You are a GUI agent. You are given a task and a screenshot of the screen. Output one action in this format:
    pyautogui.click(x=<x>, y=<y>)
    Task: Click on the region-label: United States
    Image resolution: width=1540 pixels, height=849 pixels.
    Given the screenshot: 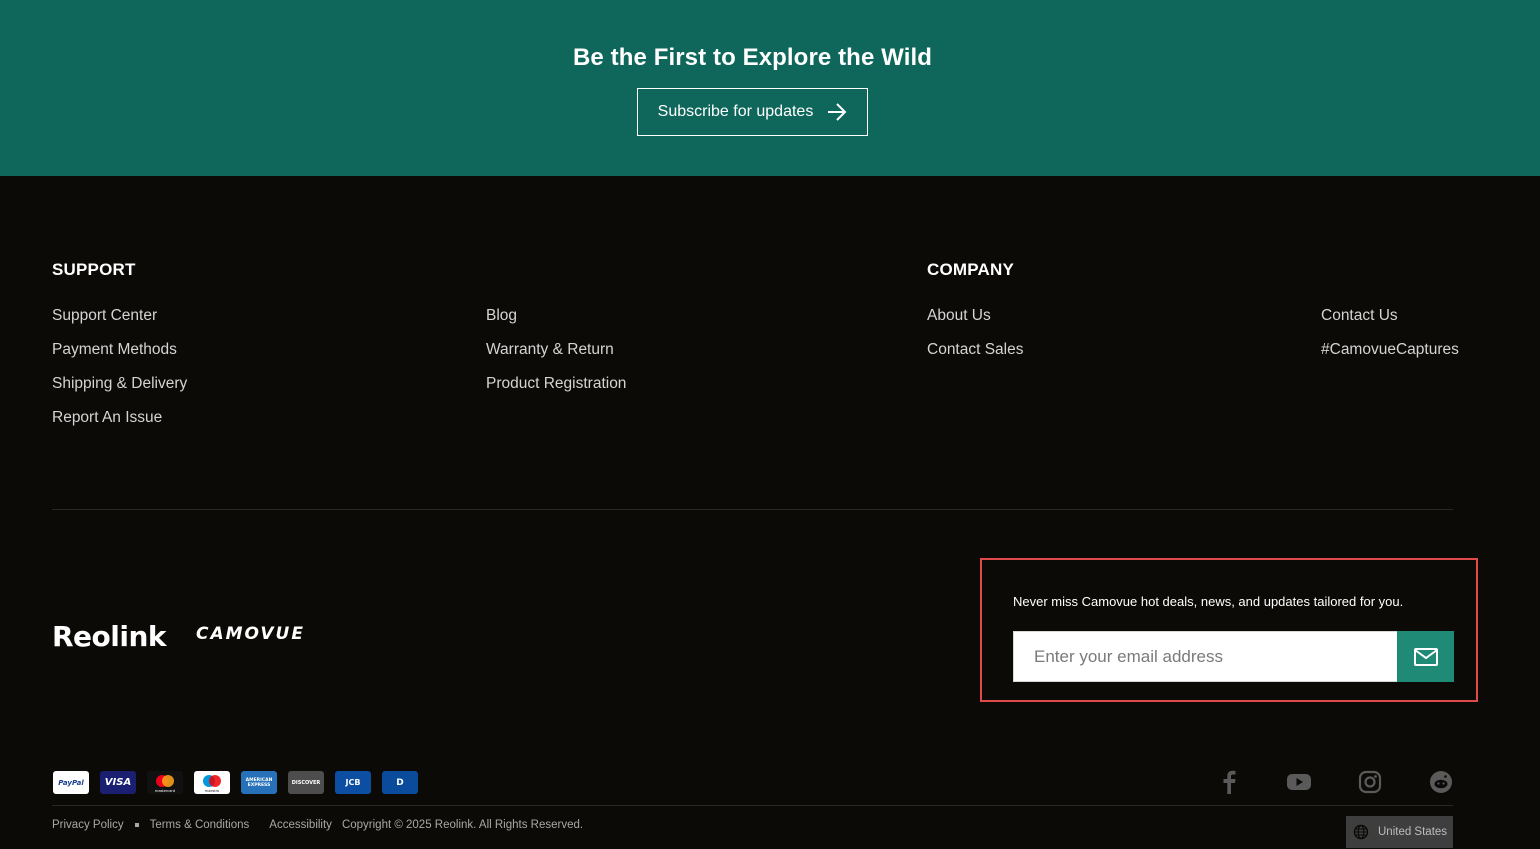 What is the action you would take?
    pyautogui.click(x=1413, y=832)
    